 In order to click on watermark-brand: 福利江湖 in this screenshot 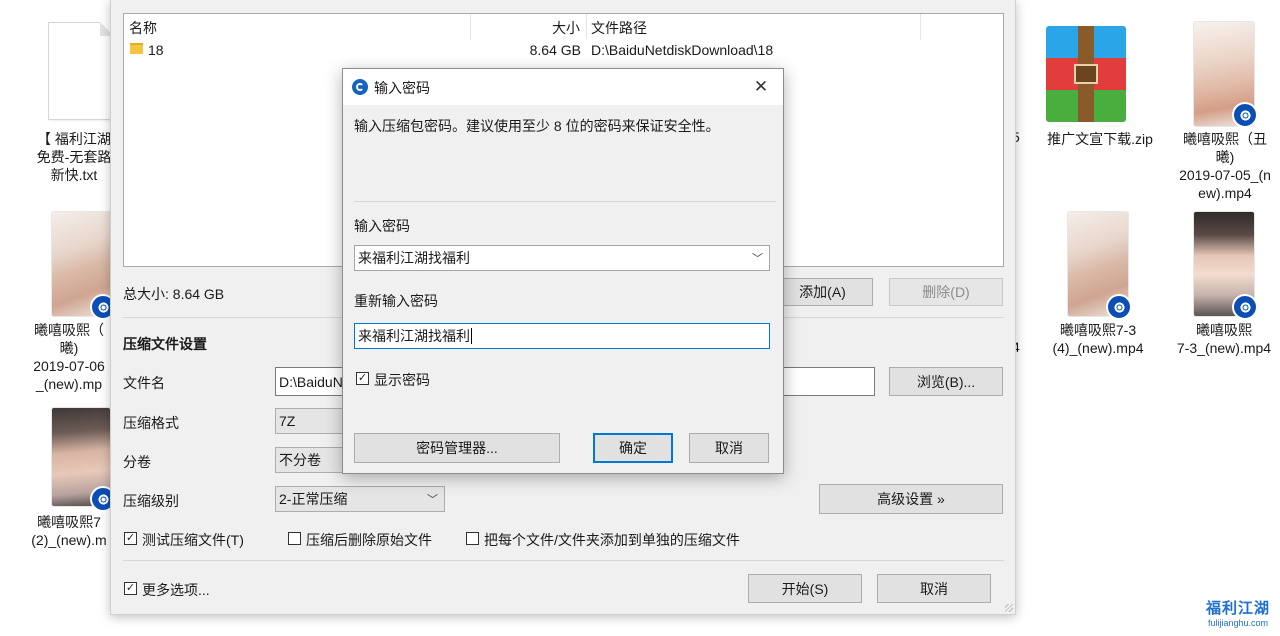, I will do `click(1237, 608)`.